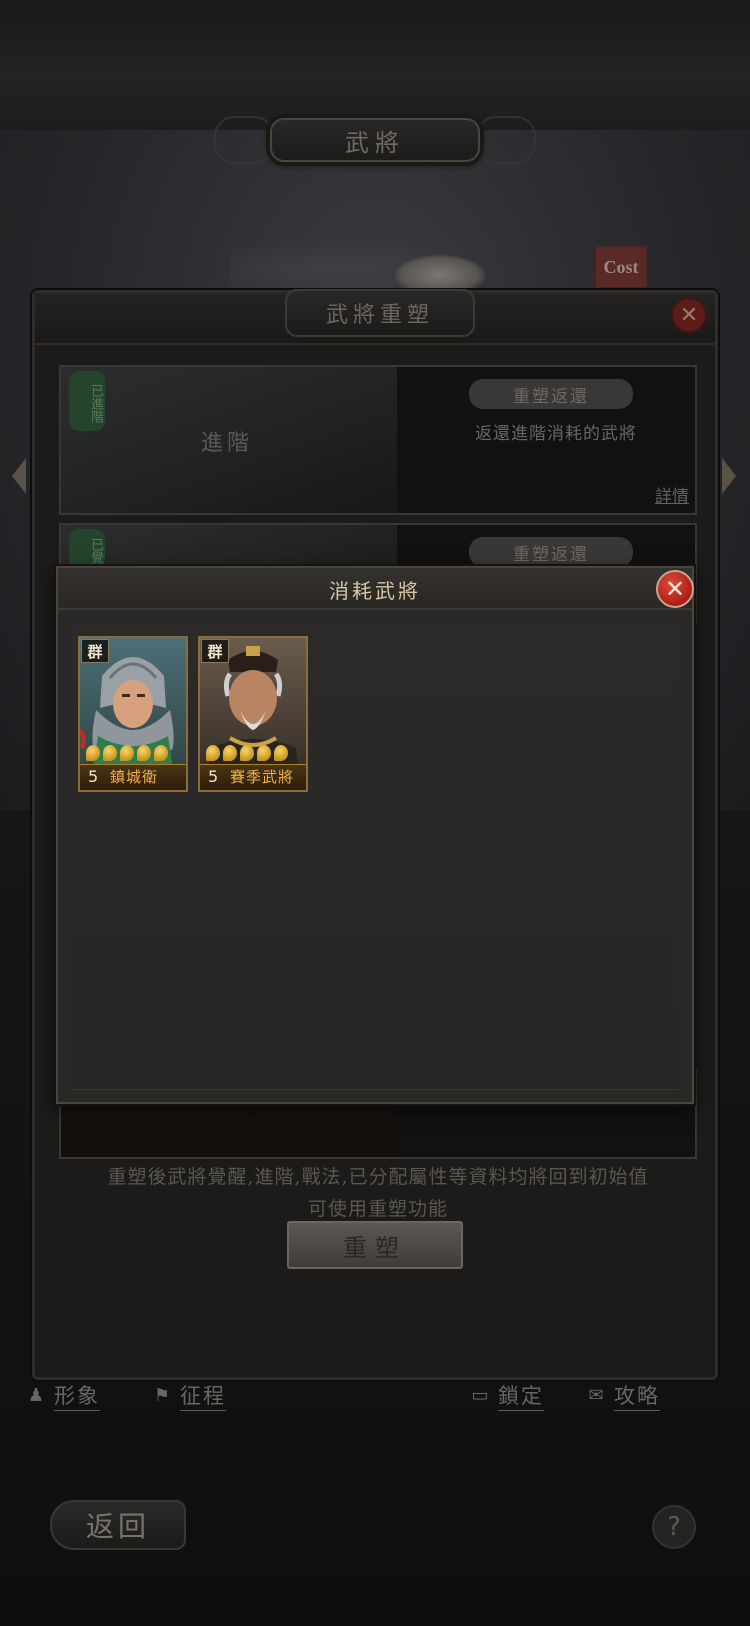  Describe the element at coordinates (134, 777) in the screenshot. I see `general-name: 鎮城衛` at that location.